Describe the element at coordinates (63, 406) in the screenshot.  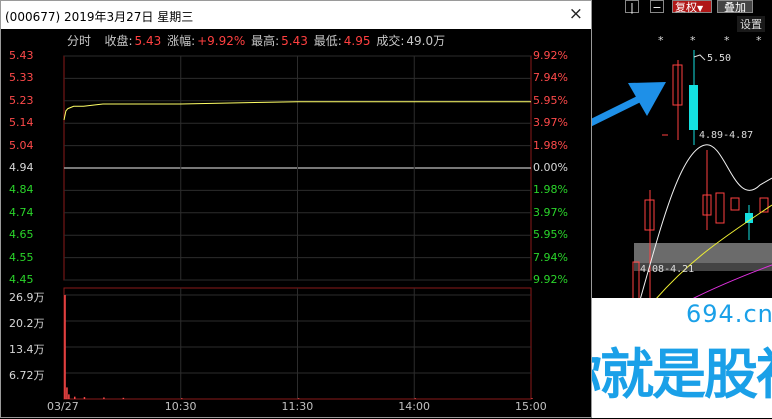
I see `time-tick-label: 03/27` at that location.